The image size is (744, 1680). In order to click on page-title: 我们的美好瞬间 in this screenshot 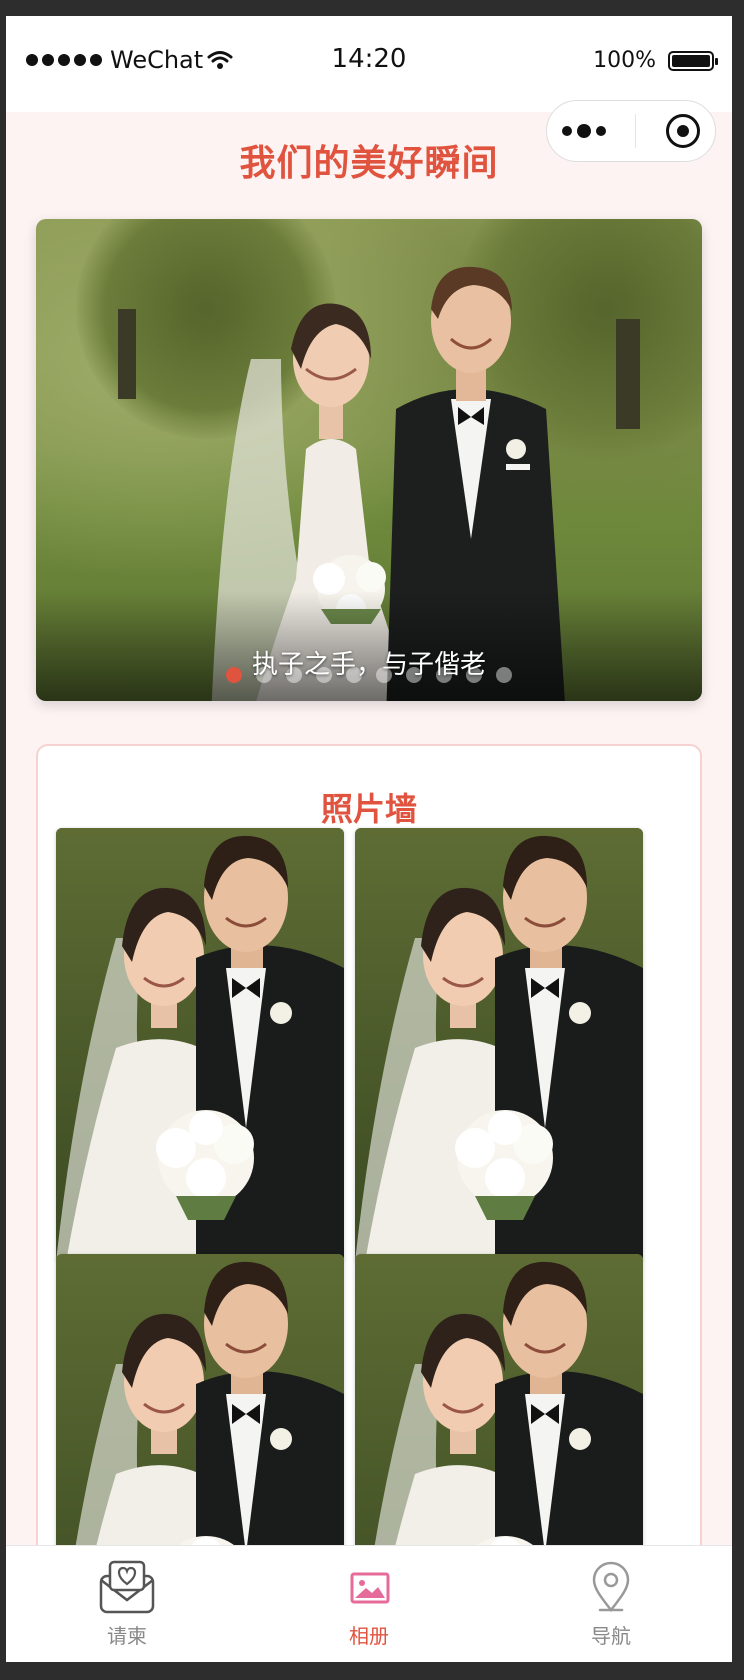, I will do `click(369, 163)`.